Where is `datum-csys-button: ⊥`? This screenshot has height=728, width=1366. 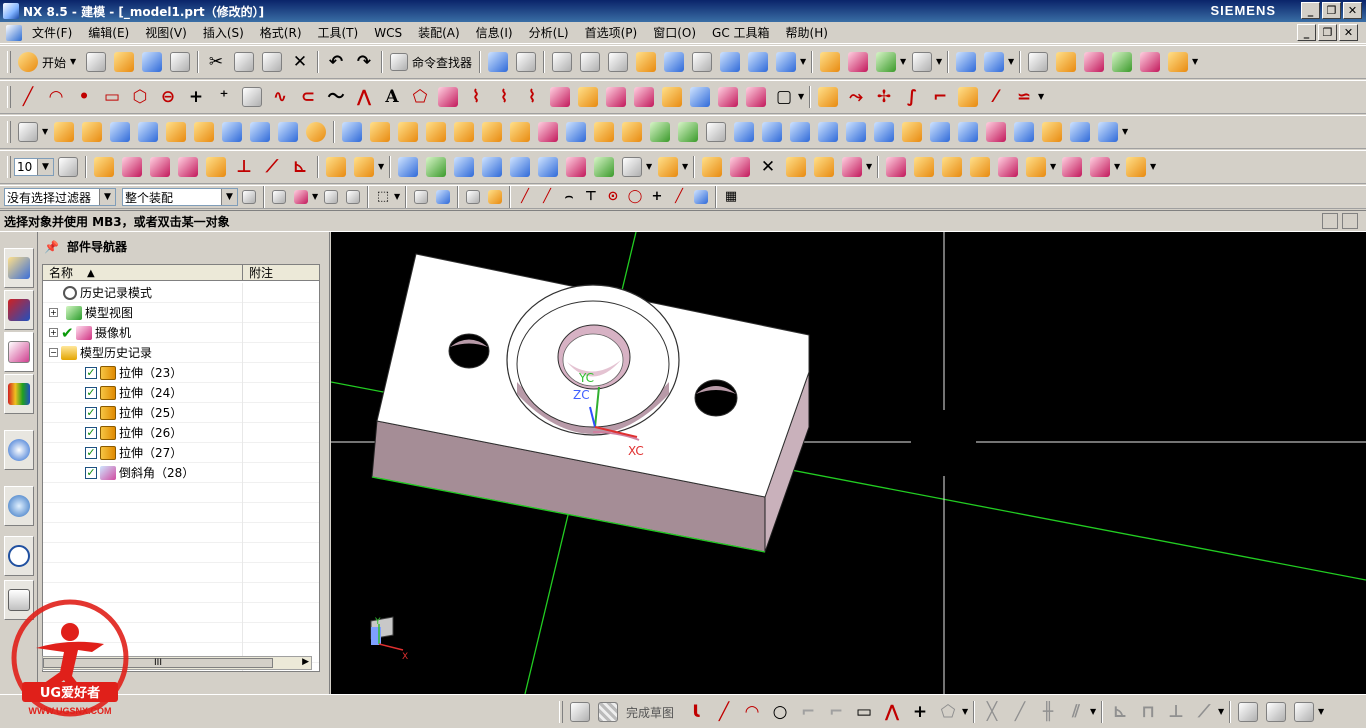 datum-csys-button: ⊥ is located at coordinates (244, 167).